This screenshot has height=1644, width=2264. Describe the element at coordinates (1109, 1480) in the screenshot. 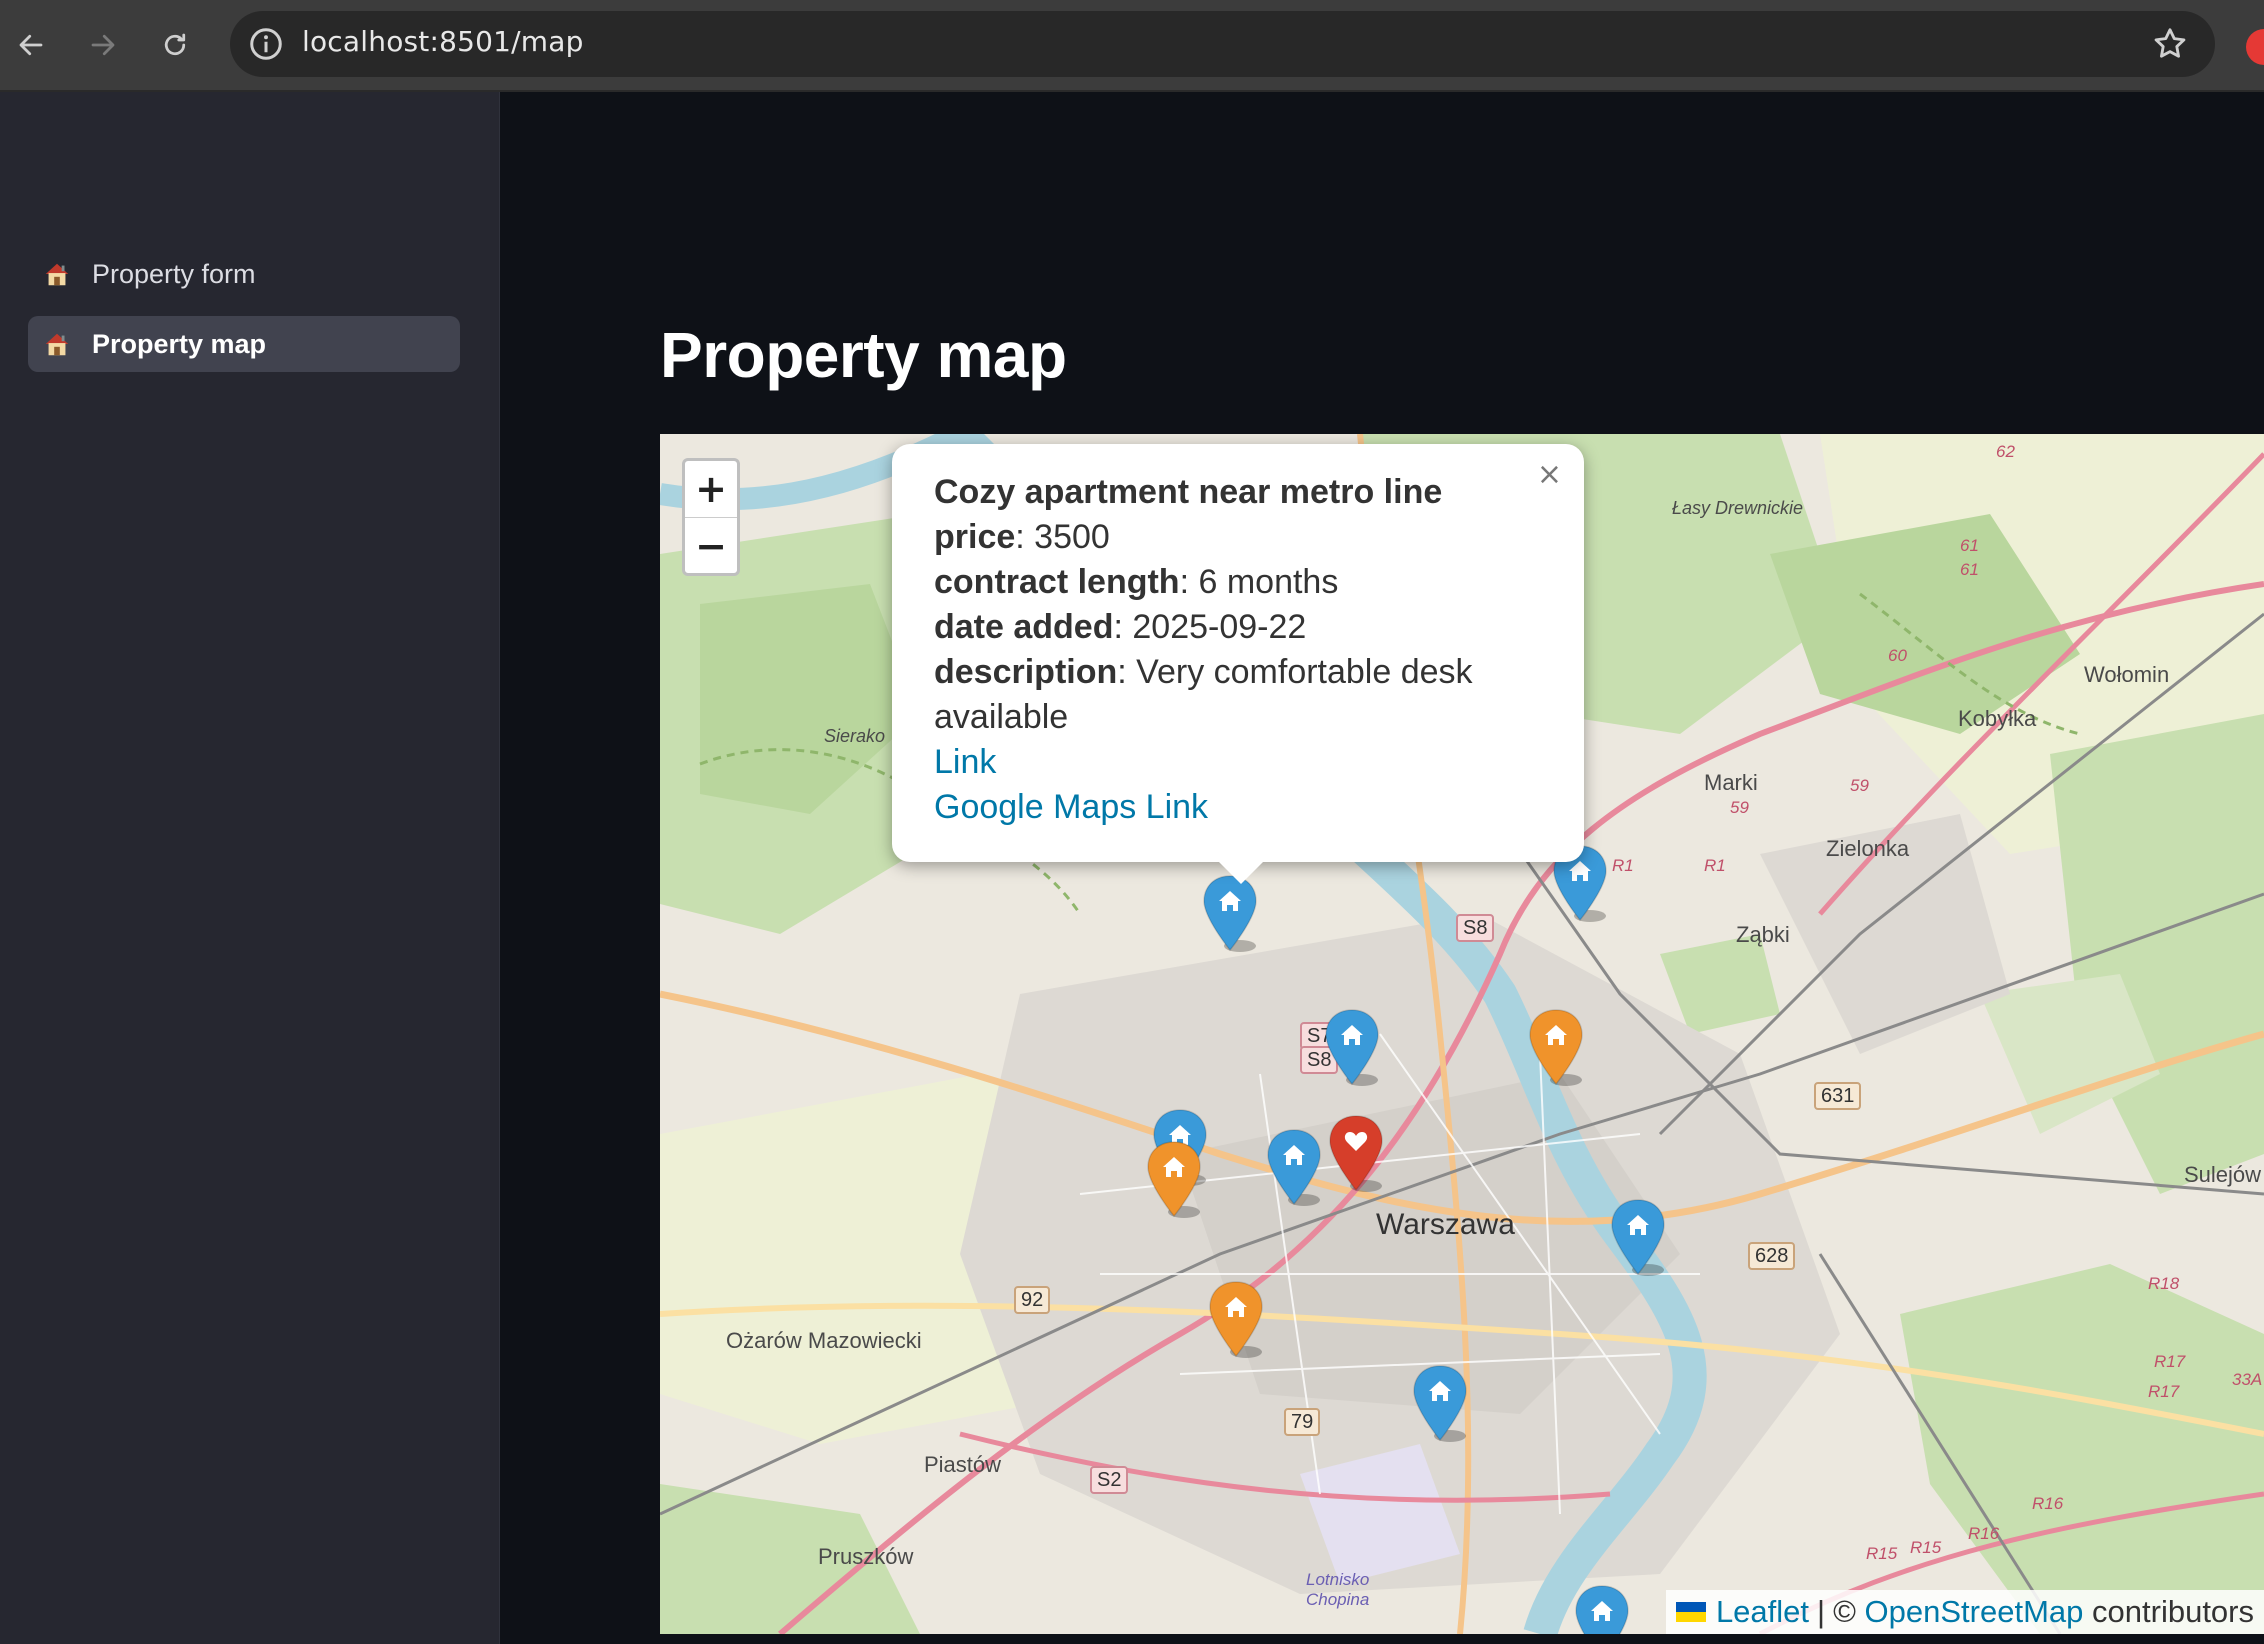

I see `road-shield: S2` at that location.